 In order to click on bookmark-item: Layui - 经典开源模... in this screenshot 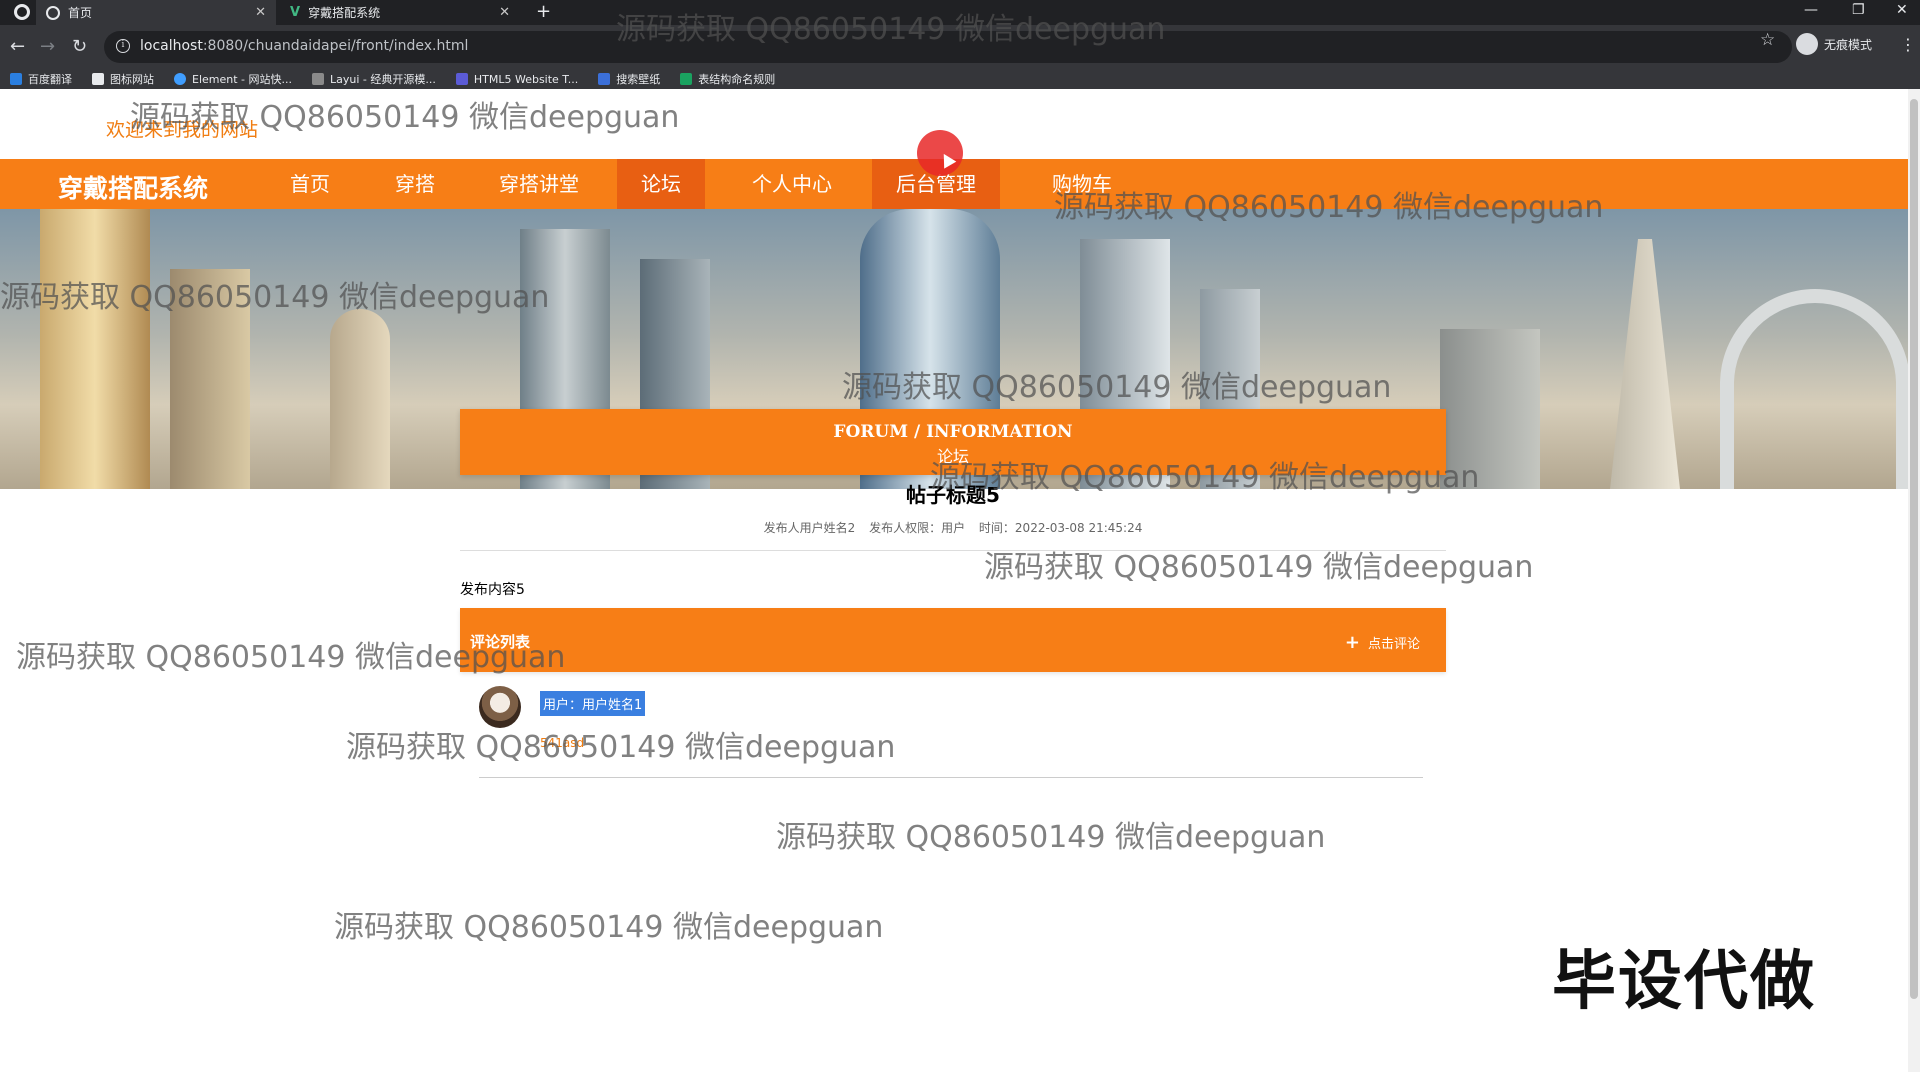, I will do `click(374, 79)`.